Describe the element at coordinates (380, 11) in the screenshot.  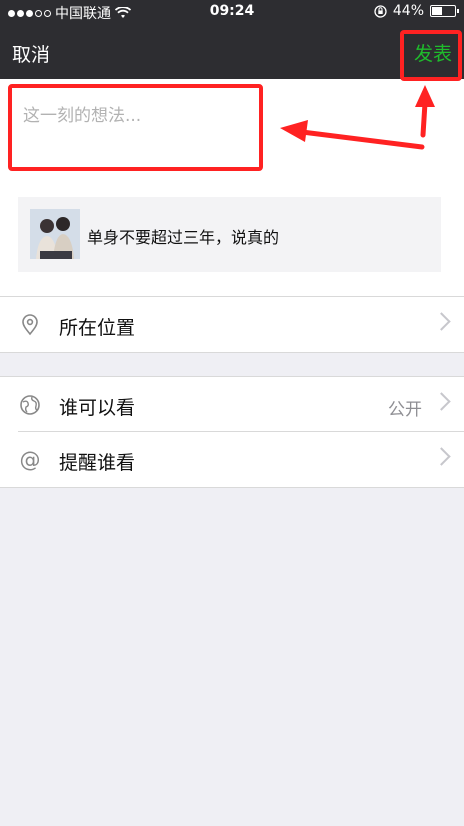
I see `rotation-lock-icon` at that location.